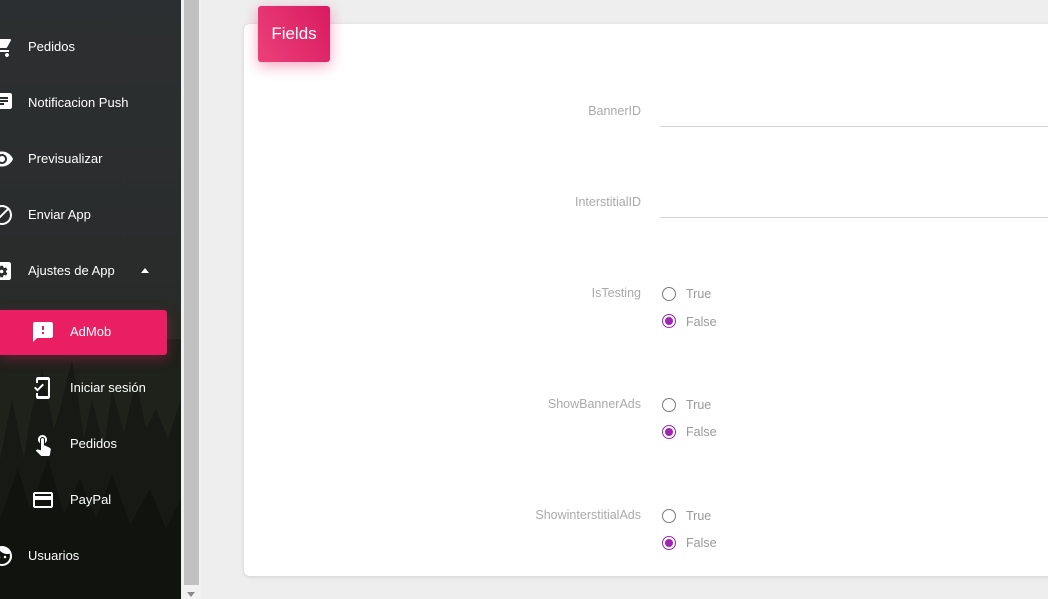  Describe the element at coordinates (7, 556) in the screenshot. I see `face-icon` at that location.